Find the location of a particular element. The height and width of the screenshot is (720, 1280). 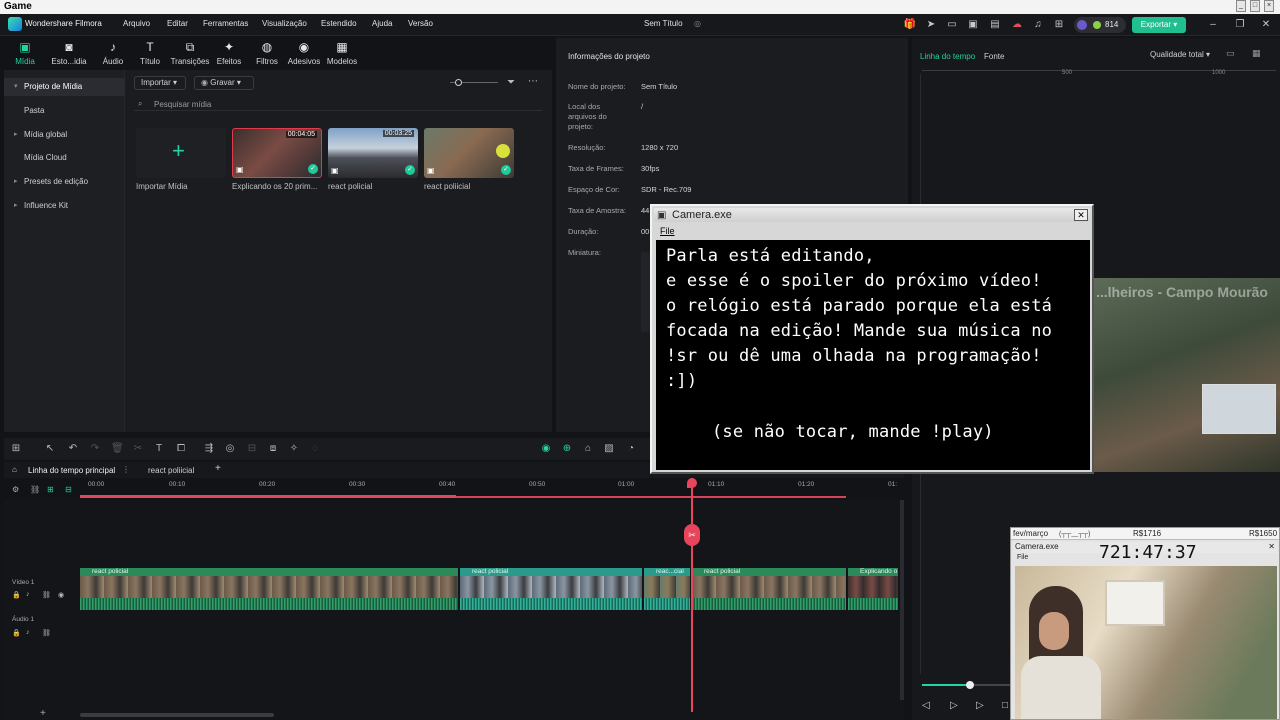

redo-icon: ↷ is located at coordinates (95, 449).